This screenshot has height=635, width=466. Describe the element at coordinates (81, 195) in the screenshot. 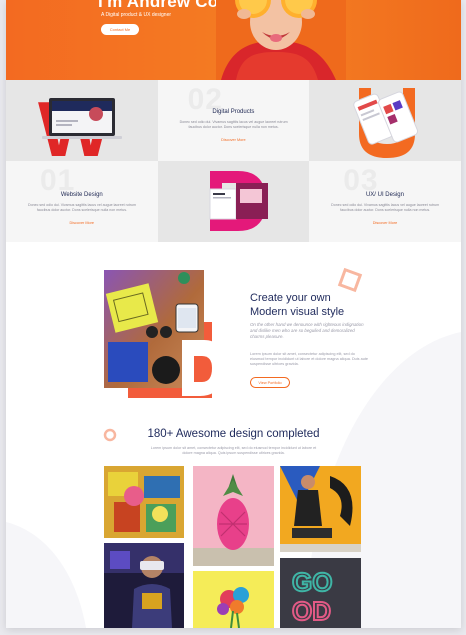

I see `service-title: Website Design` at that location.